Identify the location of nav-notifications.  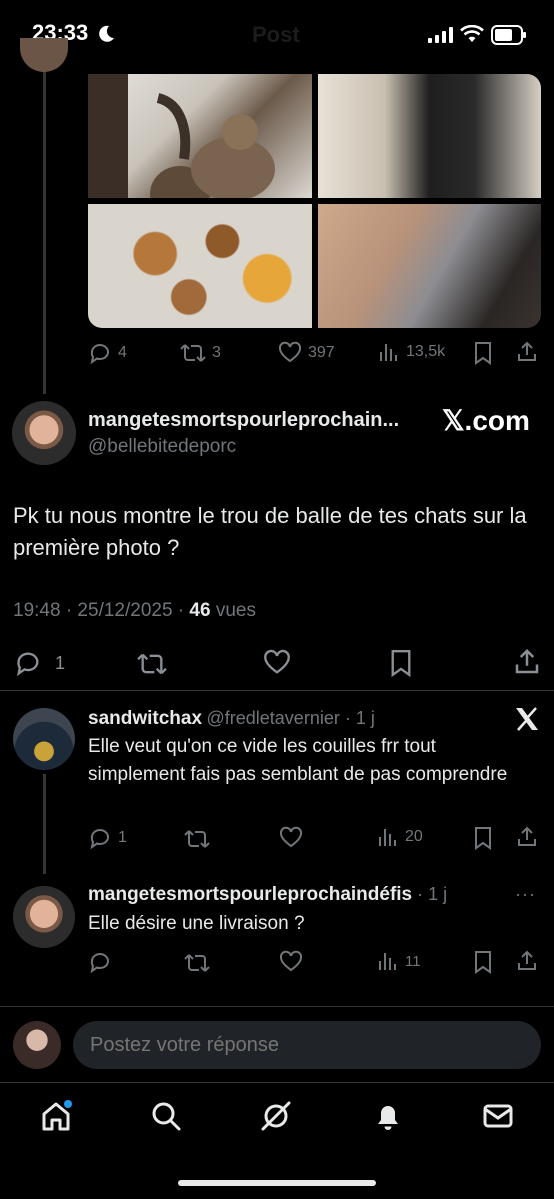
(388, 1116).